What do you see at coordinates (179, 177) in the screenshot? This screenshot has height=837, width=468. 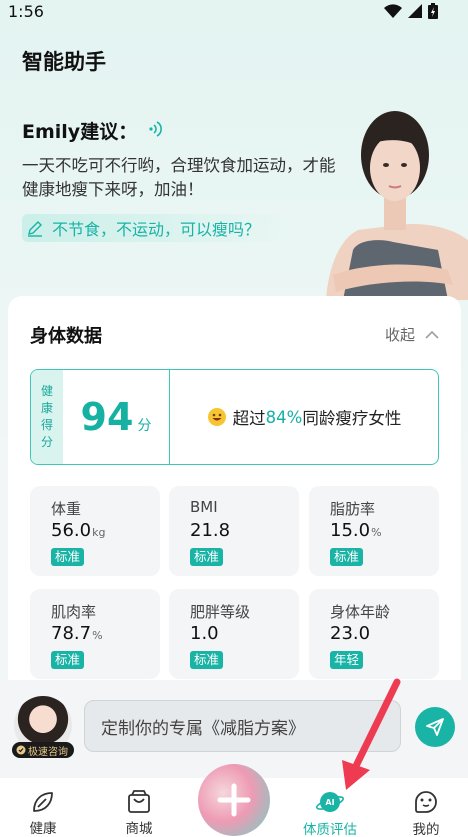 I see `advice-text: 一天不吃可不行哟，合理饮食加运动，才能健康地瘦下来呀，加油！` at bounding box center [179, 177].